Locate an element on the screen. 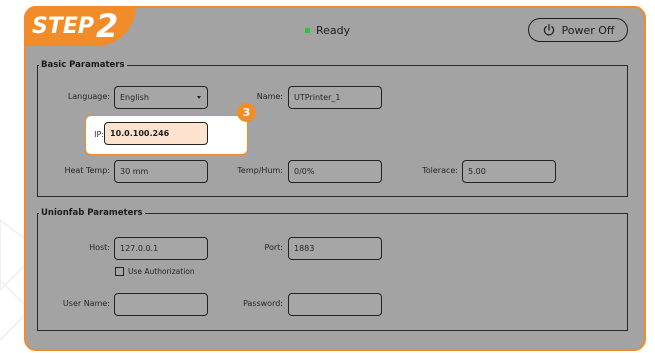 The width and height of the screenshot is (655, 353). status-indicator: Ready is located at coordinates (327, 30).